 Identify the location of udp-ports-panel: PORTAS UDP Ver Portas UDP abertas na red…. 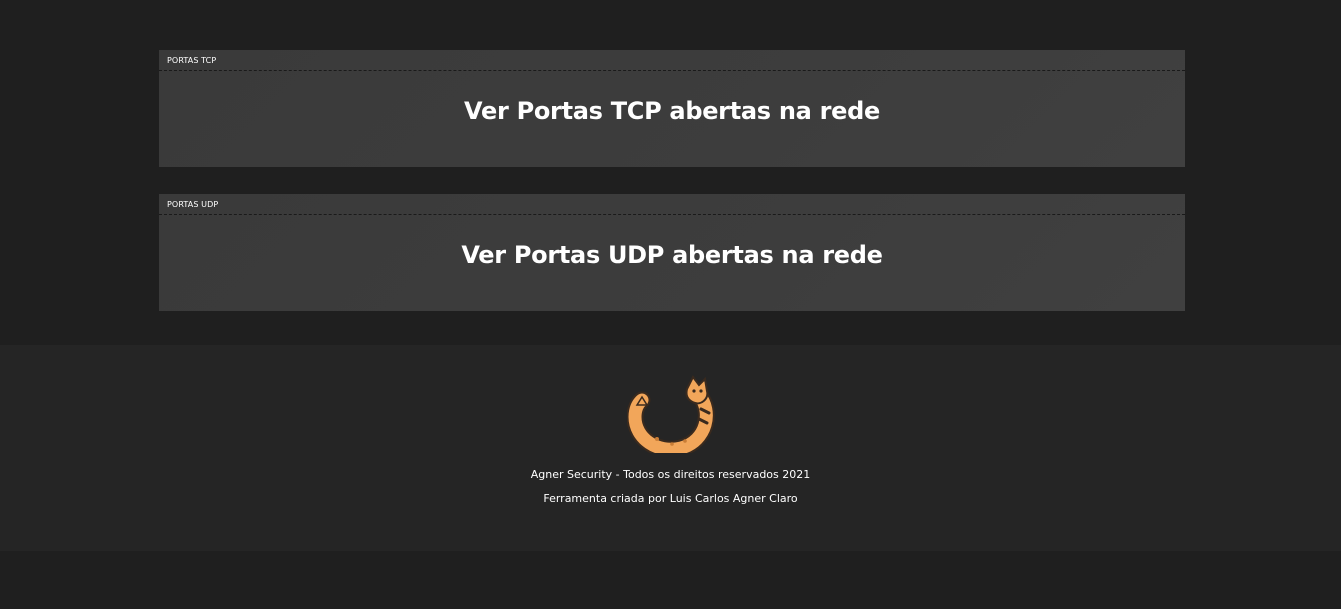
(672, 252).